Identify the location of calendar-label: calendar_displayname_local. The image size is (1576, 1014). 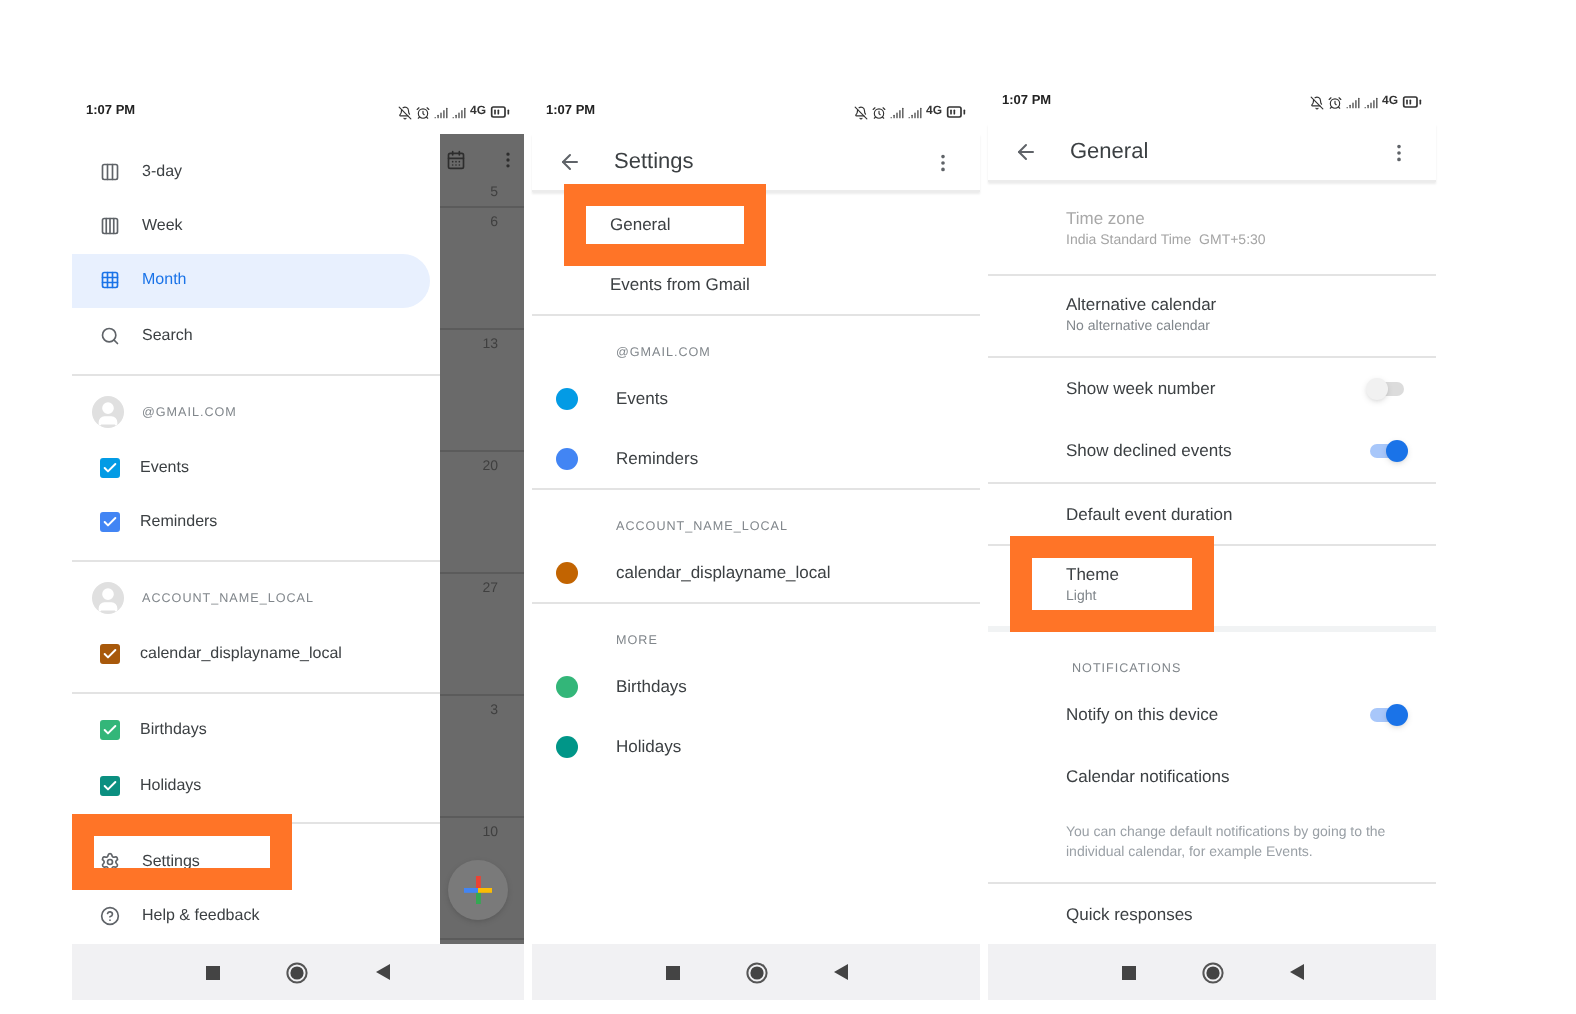
(241, 653).